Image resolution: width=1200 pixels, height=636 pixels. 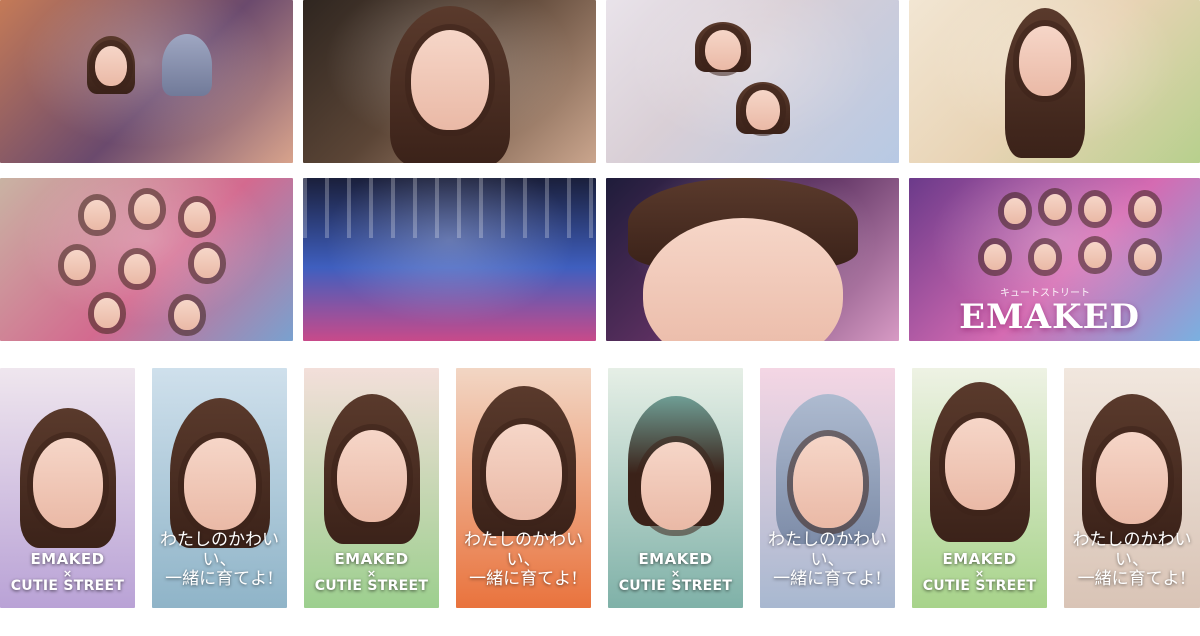 I want to click on portrait-5: EMAKED × CUTIE STREET, so click(x=675, y=488).